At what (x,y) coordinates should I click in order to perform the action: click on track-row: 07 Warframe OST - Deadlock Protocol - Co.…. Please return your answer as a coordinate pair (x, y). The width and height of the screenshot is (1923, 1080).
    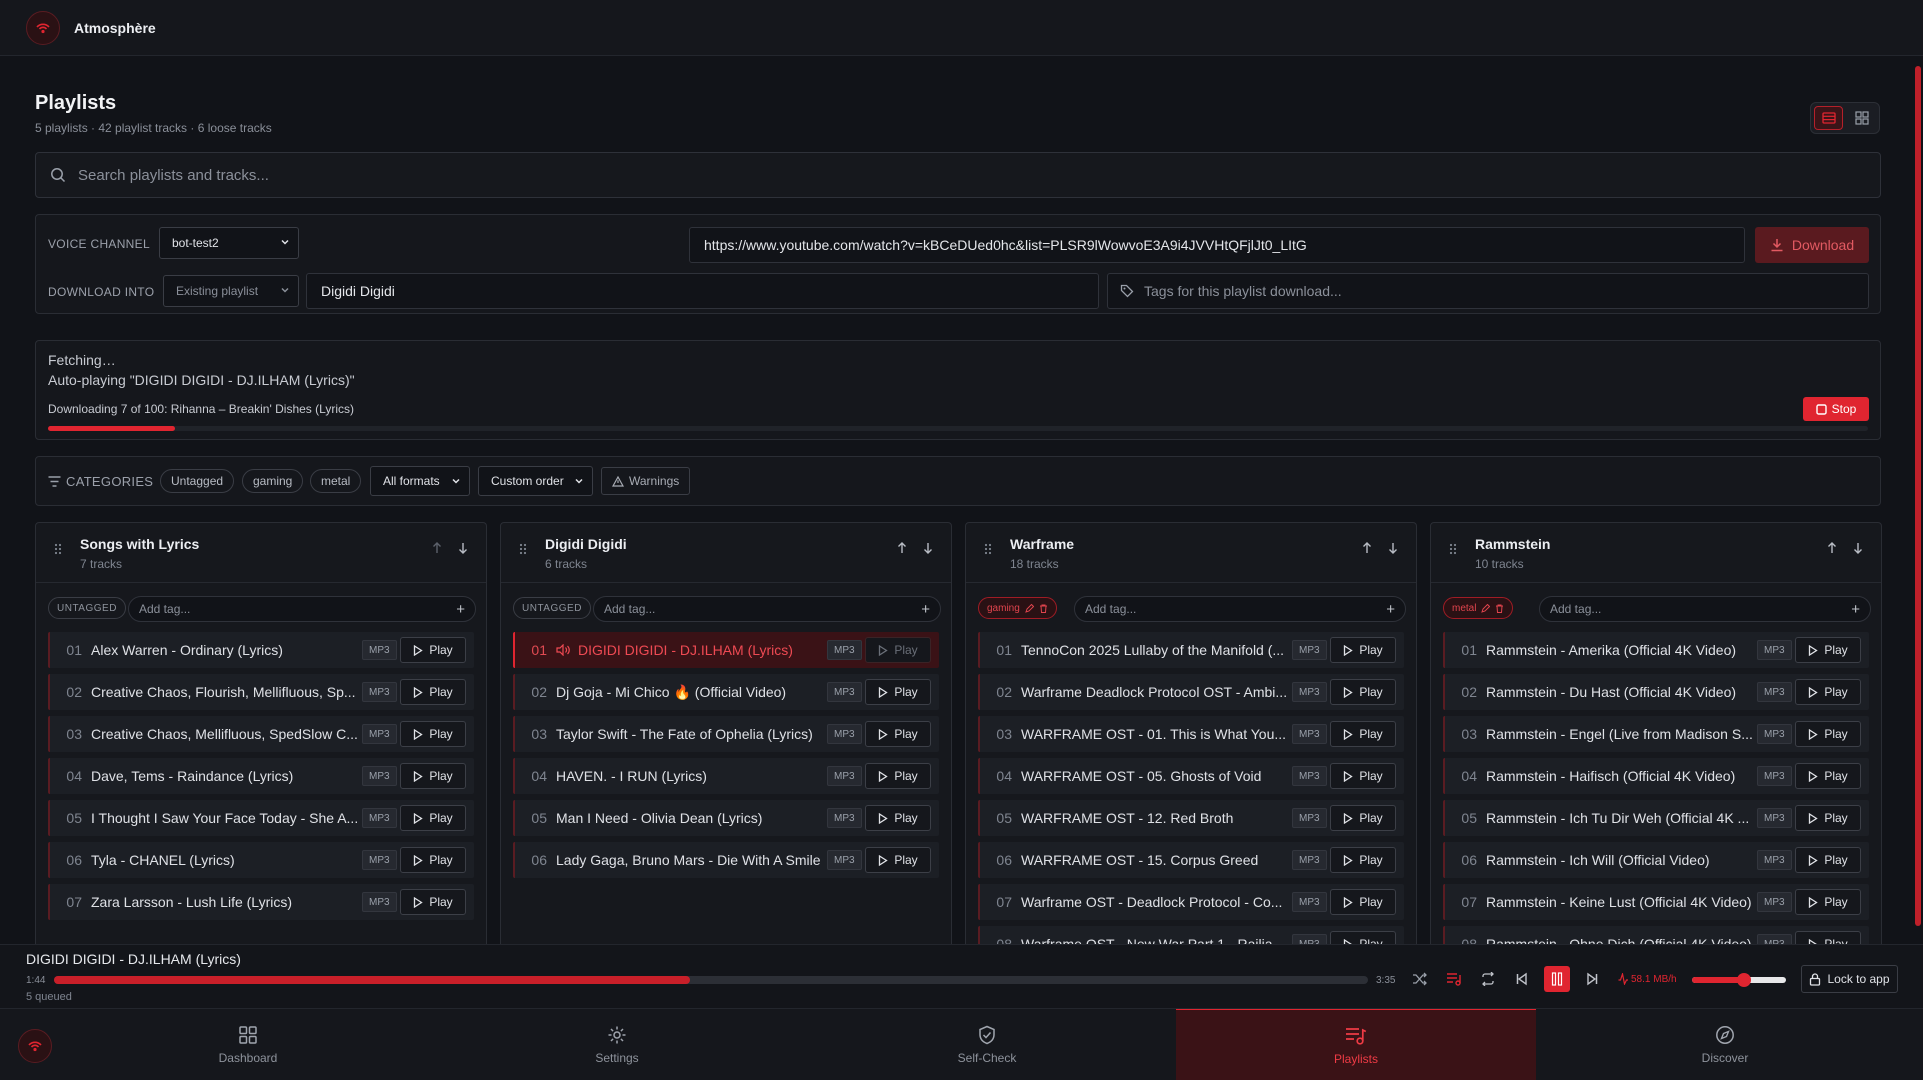
    Looking at the image, I should click on (1191, 902).